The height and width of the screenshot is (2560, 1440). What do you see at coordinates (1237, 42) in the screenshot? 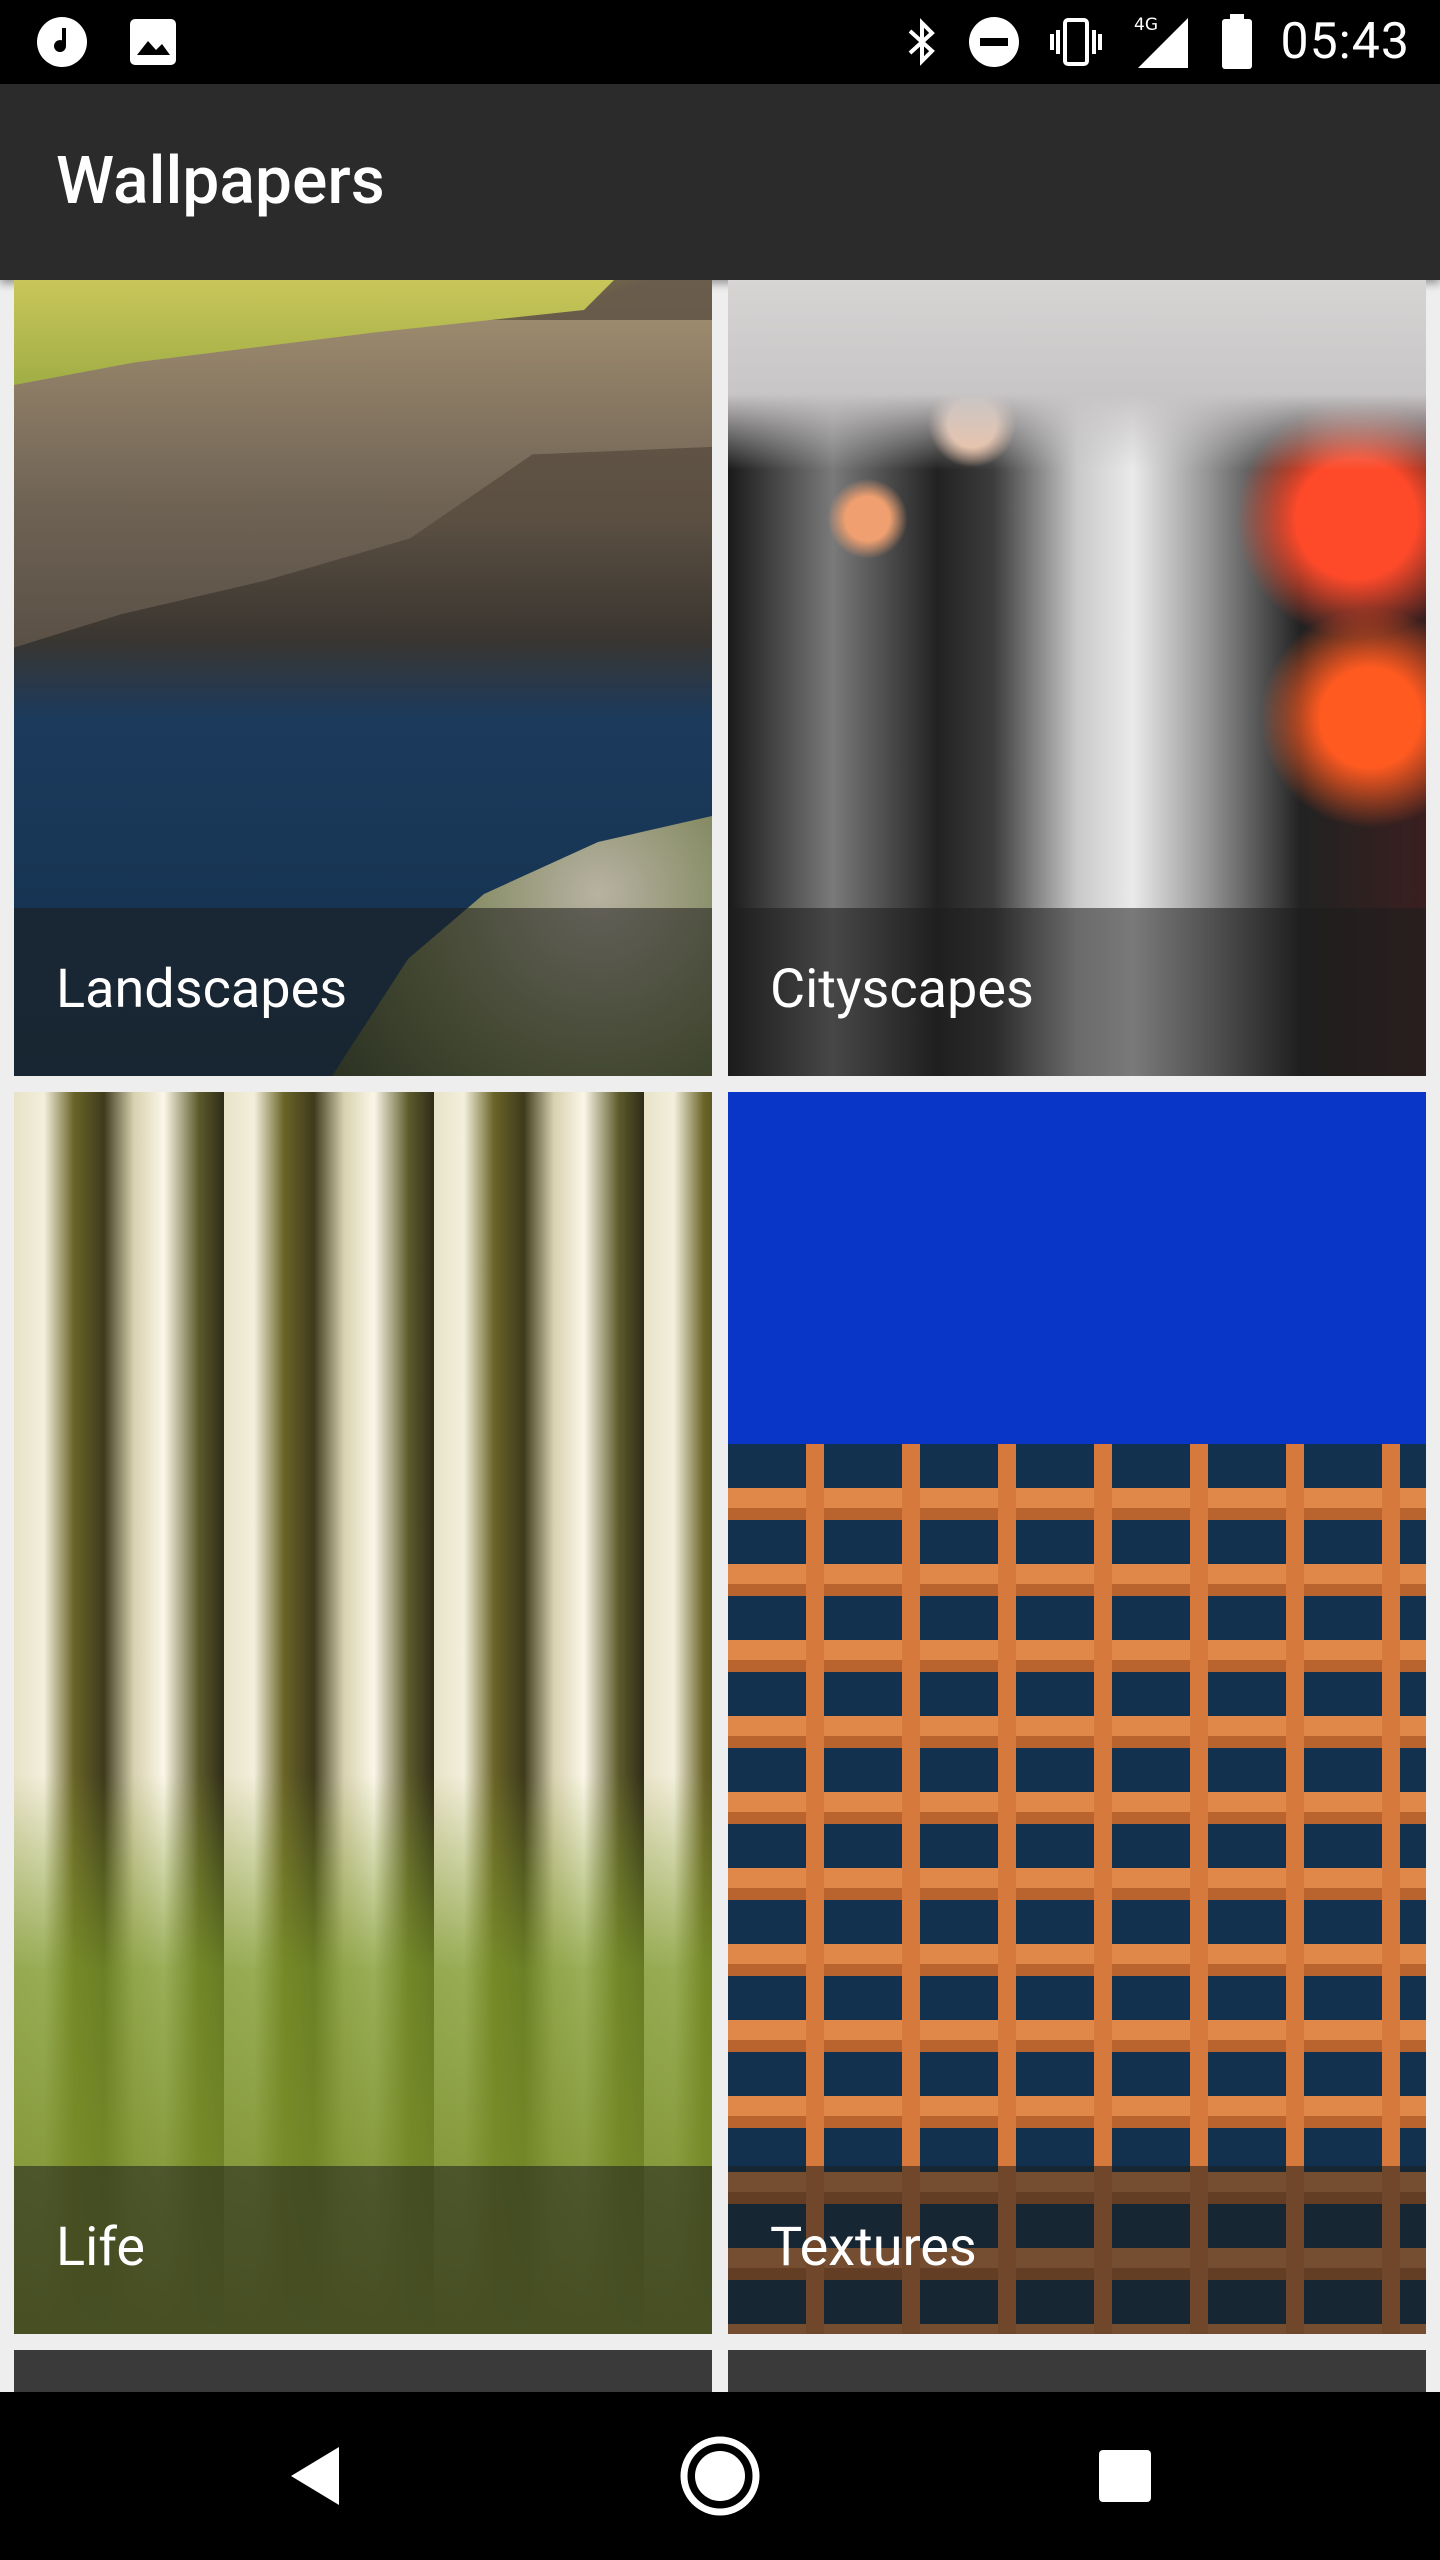
I see `battery-icon` at bounding box center [1237, 42].